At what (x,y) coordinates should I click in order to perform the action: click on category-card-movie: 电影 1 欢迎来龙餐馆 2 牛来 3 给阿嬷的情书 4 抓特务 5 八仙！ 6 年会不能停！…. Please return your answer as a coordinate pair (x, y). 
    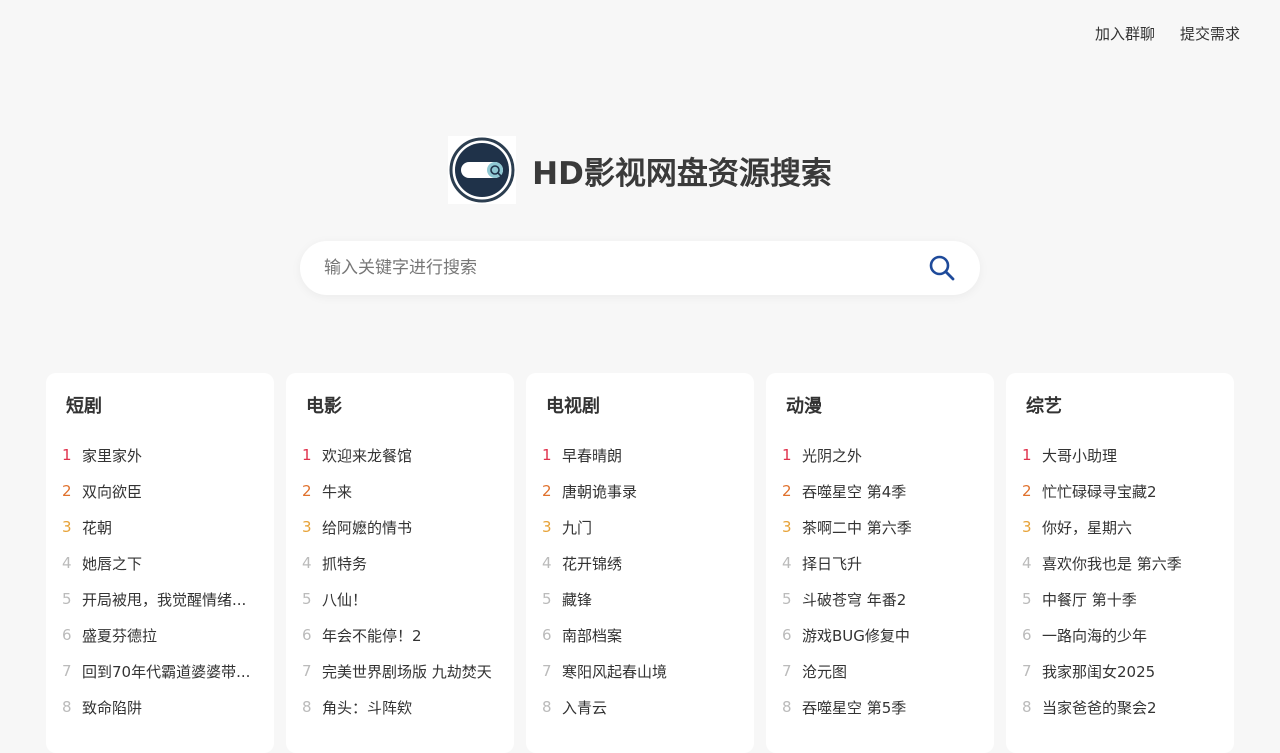
    Looking at the image, I should click on (400, 563).